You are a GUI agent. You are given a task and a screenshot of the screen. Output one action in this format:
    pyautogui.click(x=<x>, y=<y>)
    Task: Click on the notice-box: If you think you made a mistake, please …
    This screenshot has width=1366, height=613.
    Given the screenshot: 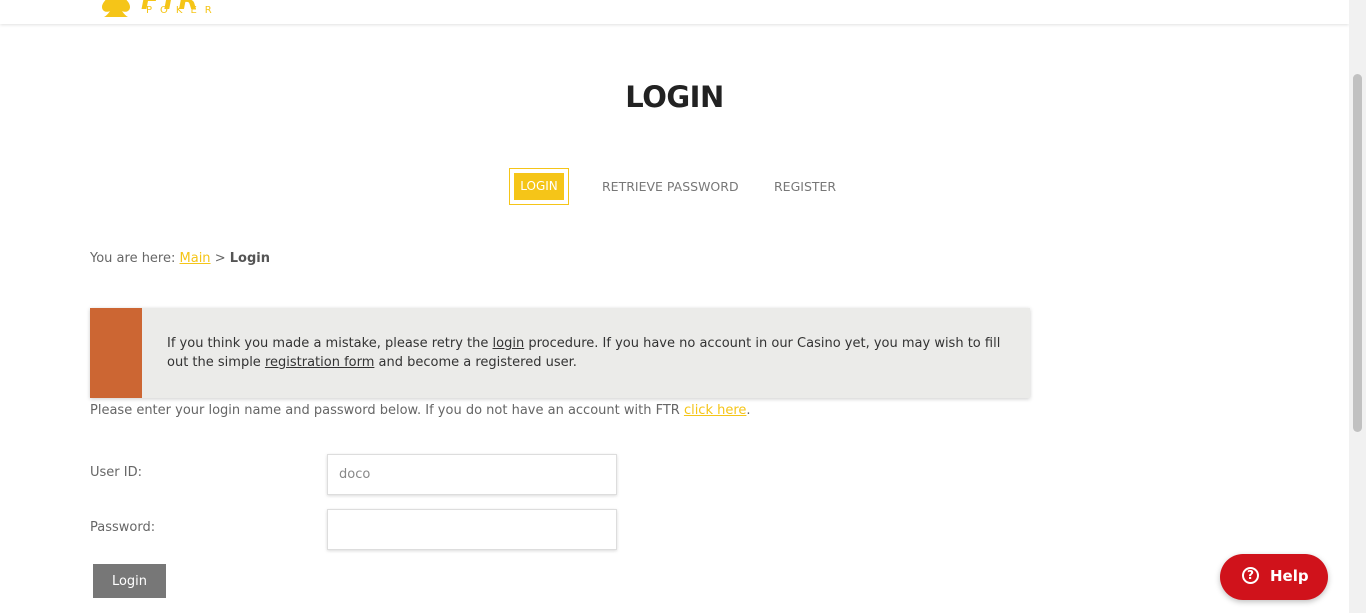 What is the action you would take?
    pyautogui.click(x=560, y=353)
    